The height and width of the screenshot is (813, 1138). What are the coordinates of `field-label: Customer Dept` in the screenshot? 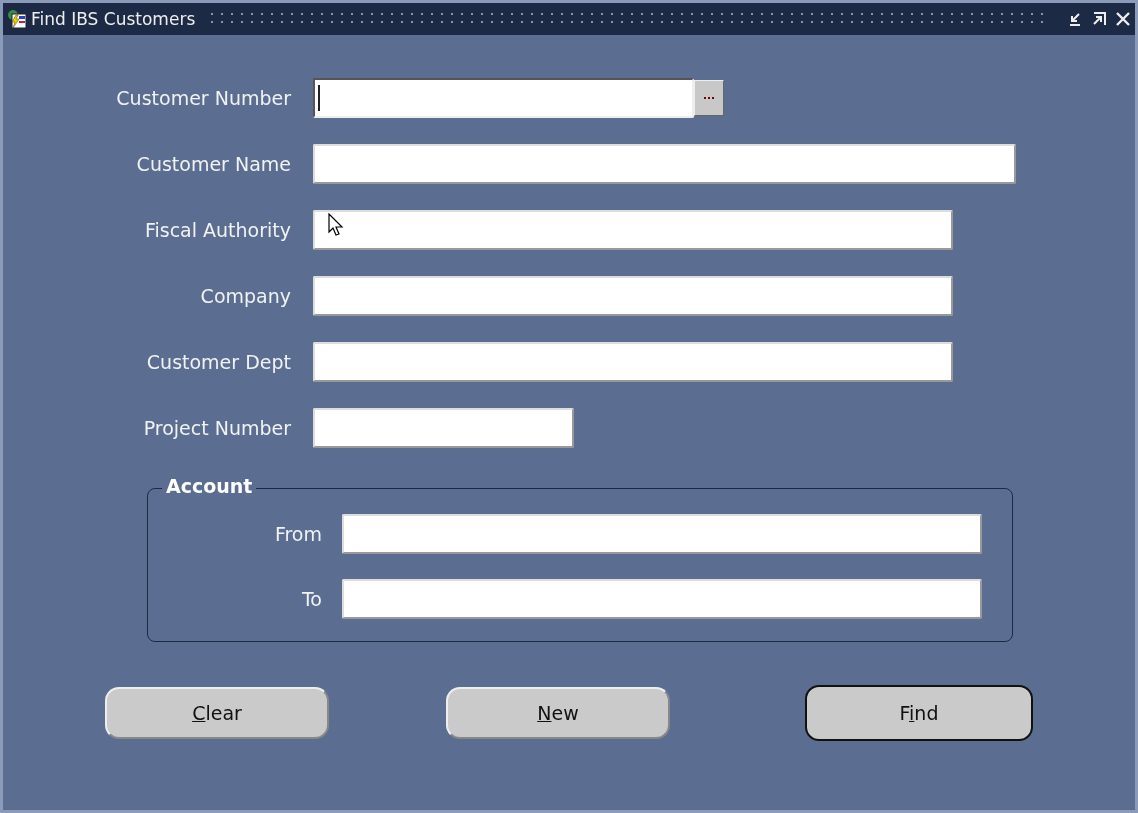 It's located at (218, 361).